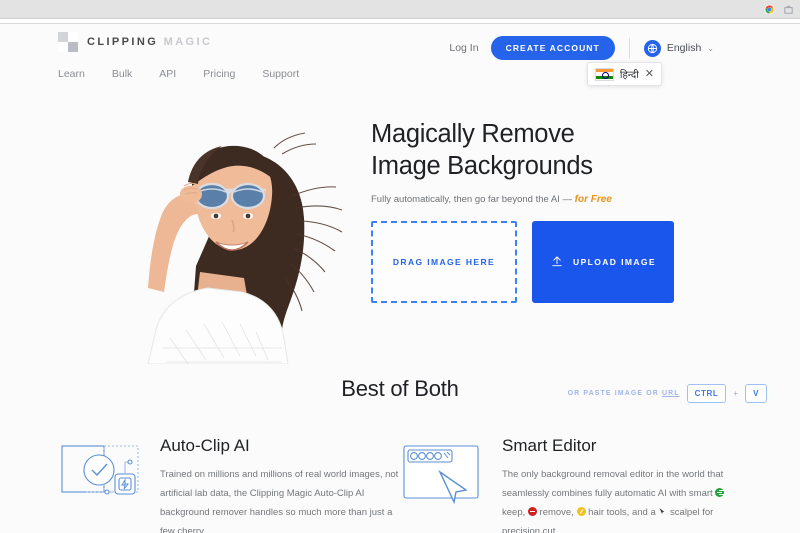 The width and height of the screenshot is (800, 533). Describe the element at coordinates (593, 199) in the screenshot. I see `hero-subtitle-highlight: for Free` at that location.